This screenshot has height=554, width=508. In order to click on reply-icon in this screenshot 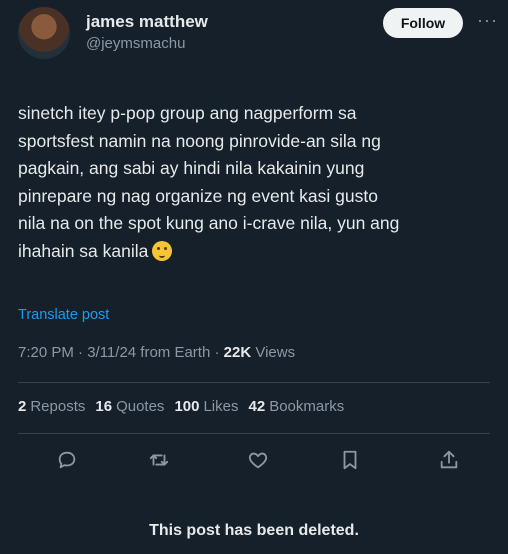, I will do `click(67, 460)`.